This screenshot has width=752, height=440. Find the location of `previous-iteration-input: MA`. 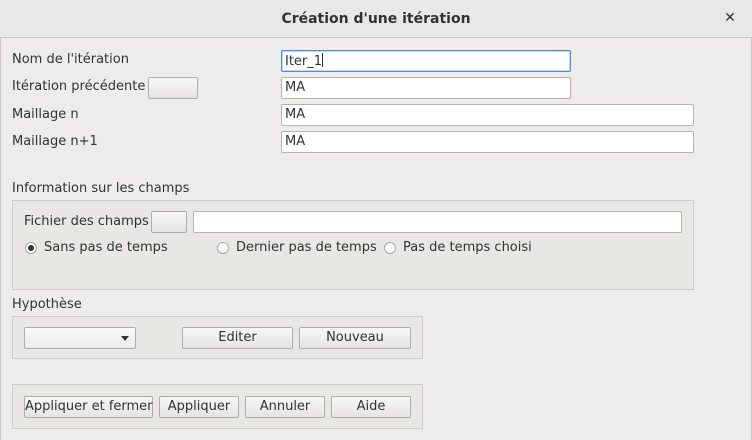

previous-iteration-input: MA is located at coordinates (426, 88).